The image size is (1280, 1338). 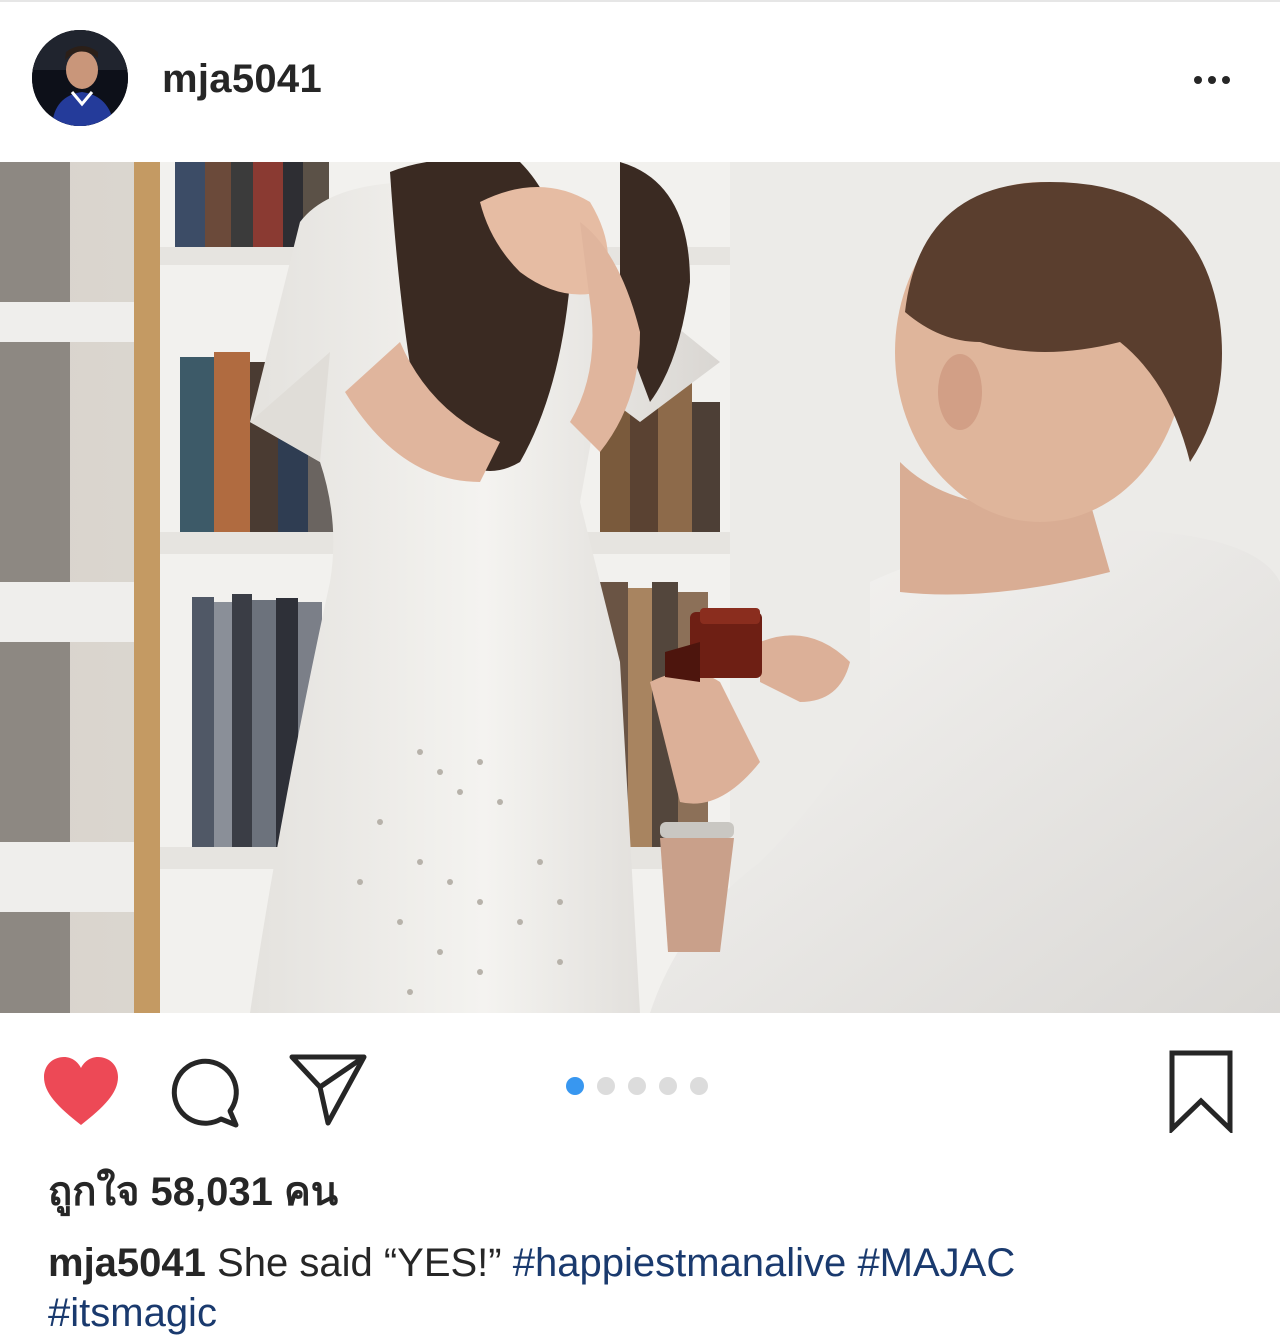 I want to click on likes-count: ถูกใจ 58,031 คน, so click(x=193, y=1192).